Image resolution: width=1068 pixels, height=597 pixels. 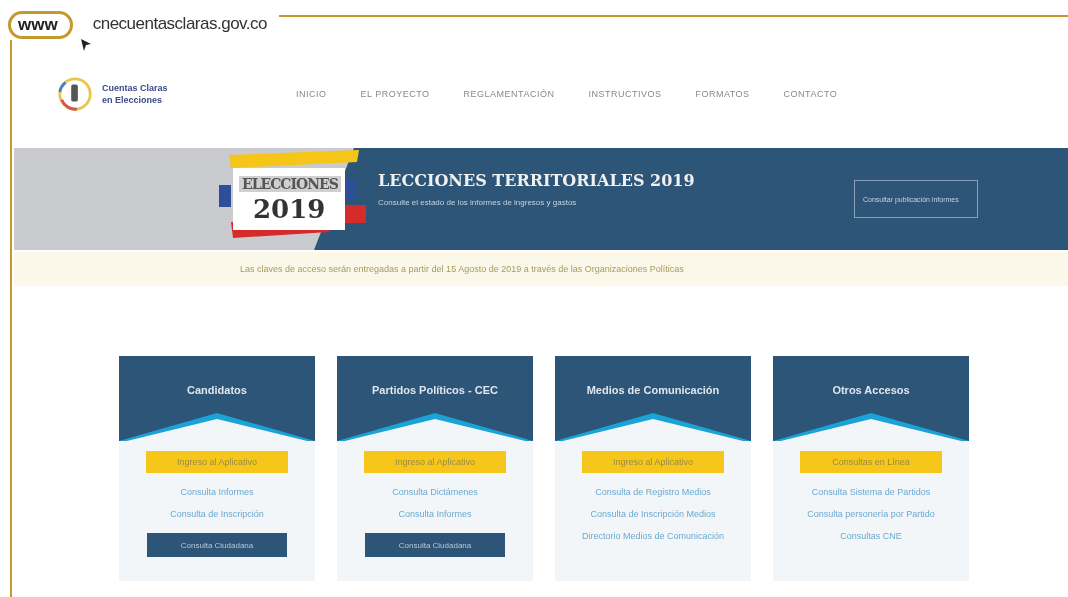 I want to click on logo-text: en Elecciones, so click(x=133, y=100).